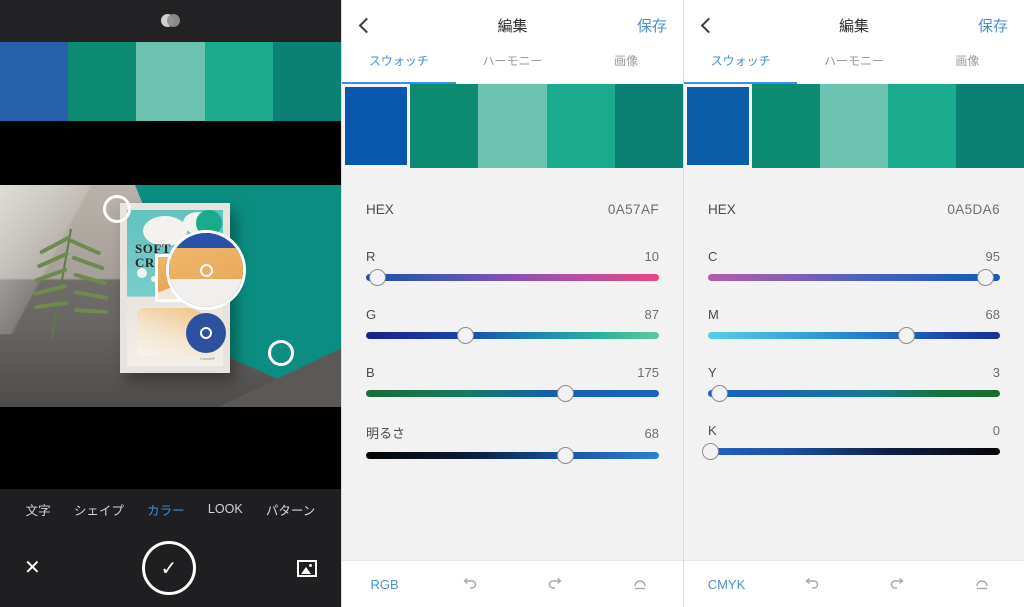 This screenshot has height=607, width=1024. Describe the element at coordinates (633, 209) in the screenshot. I see `hex-value: 0A57AF` at that location.